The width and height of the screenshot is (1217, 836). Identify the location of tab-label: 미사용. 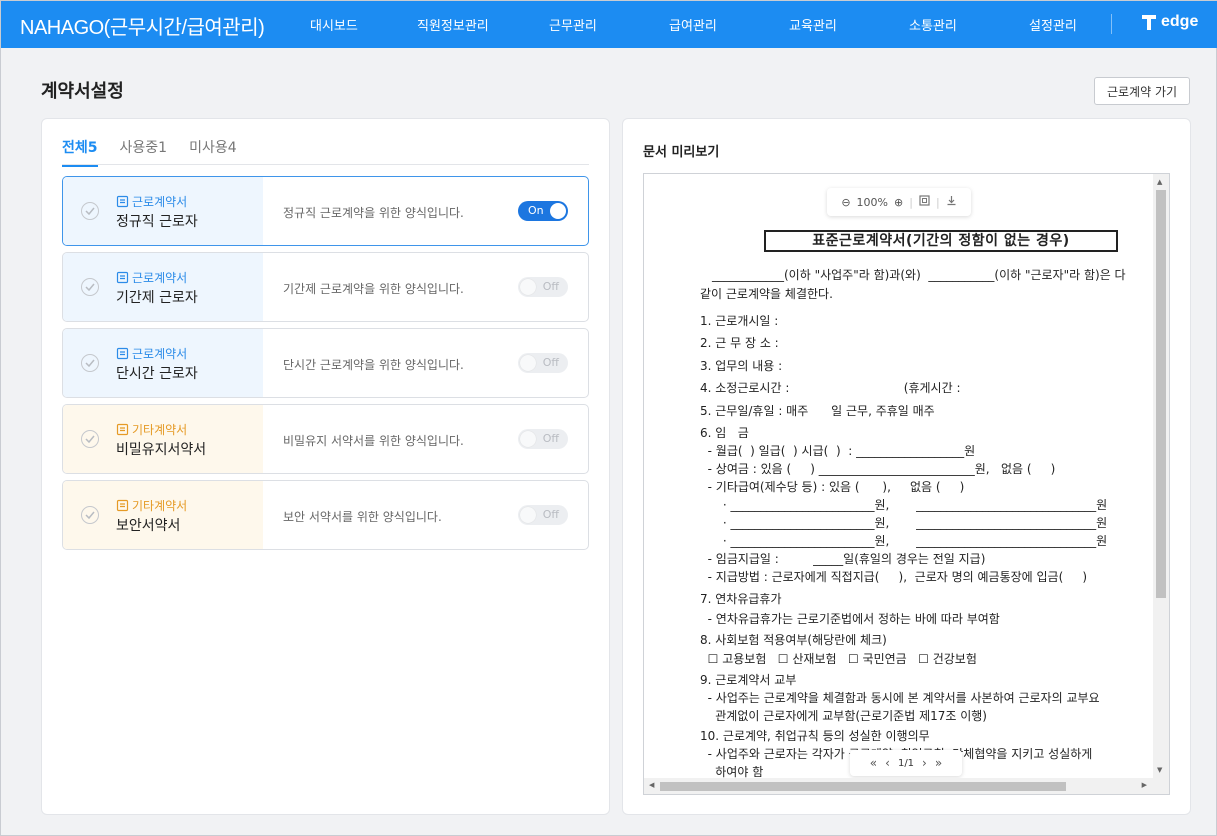
(208, 148).